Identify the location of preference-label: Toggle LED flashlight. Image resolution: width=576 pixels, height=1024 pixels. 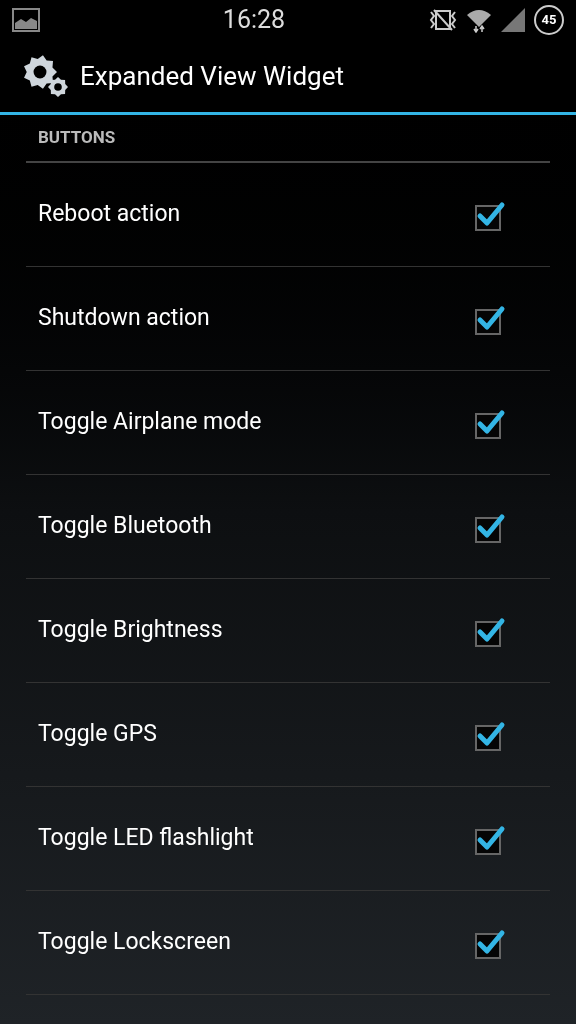
(146, 838).